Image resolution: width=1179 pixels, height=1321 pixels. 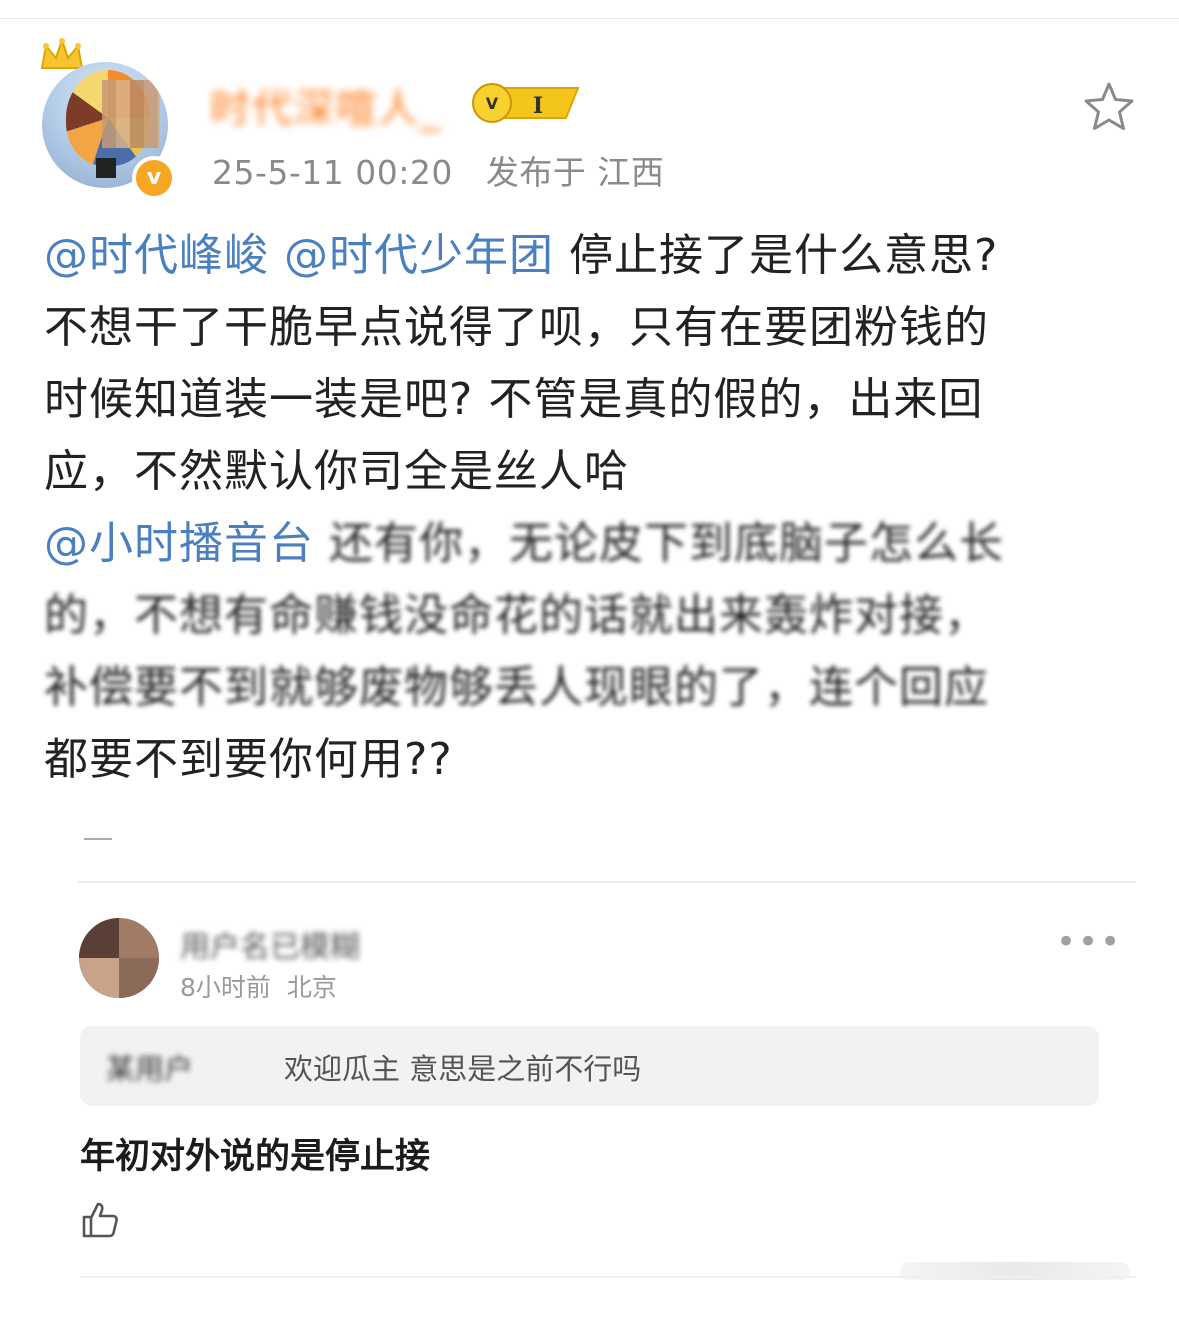 What do you see at coordinates (179, 543) in the screenshot?
I see `mention-link: @小时播音台` at bounding box center [179, 543].